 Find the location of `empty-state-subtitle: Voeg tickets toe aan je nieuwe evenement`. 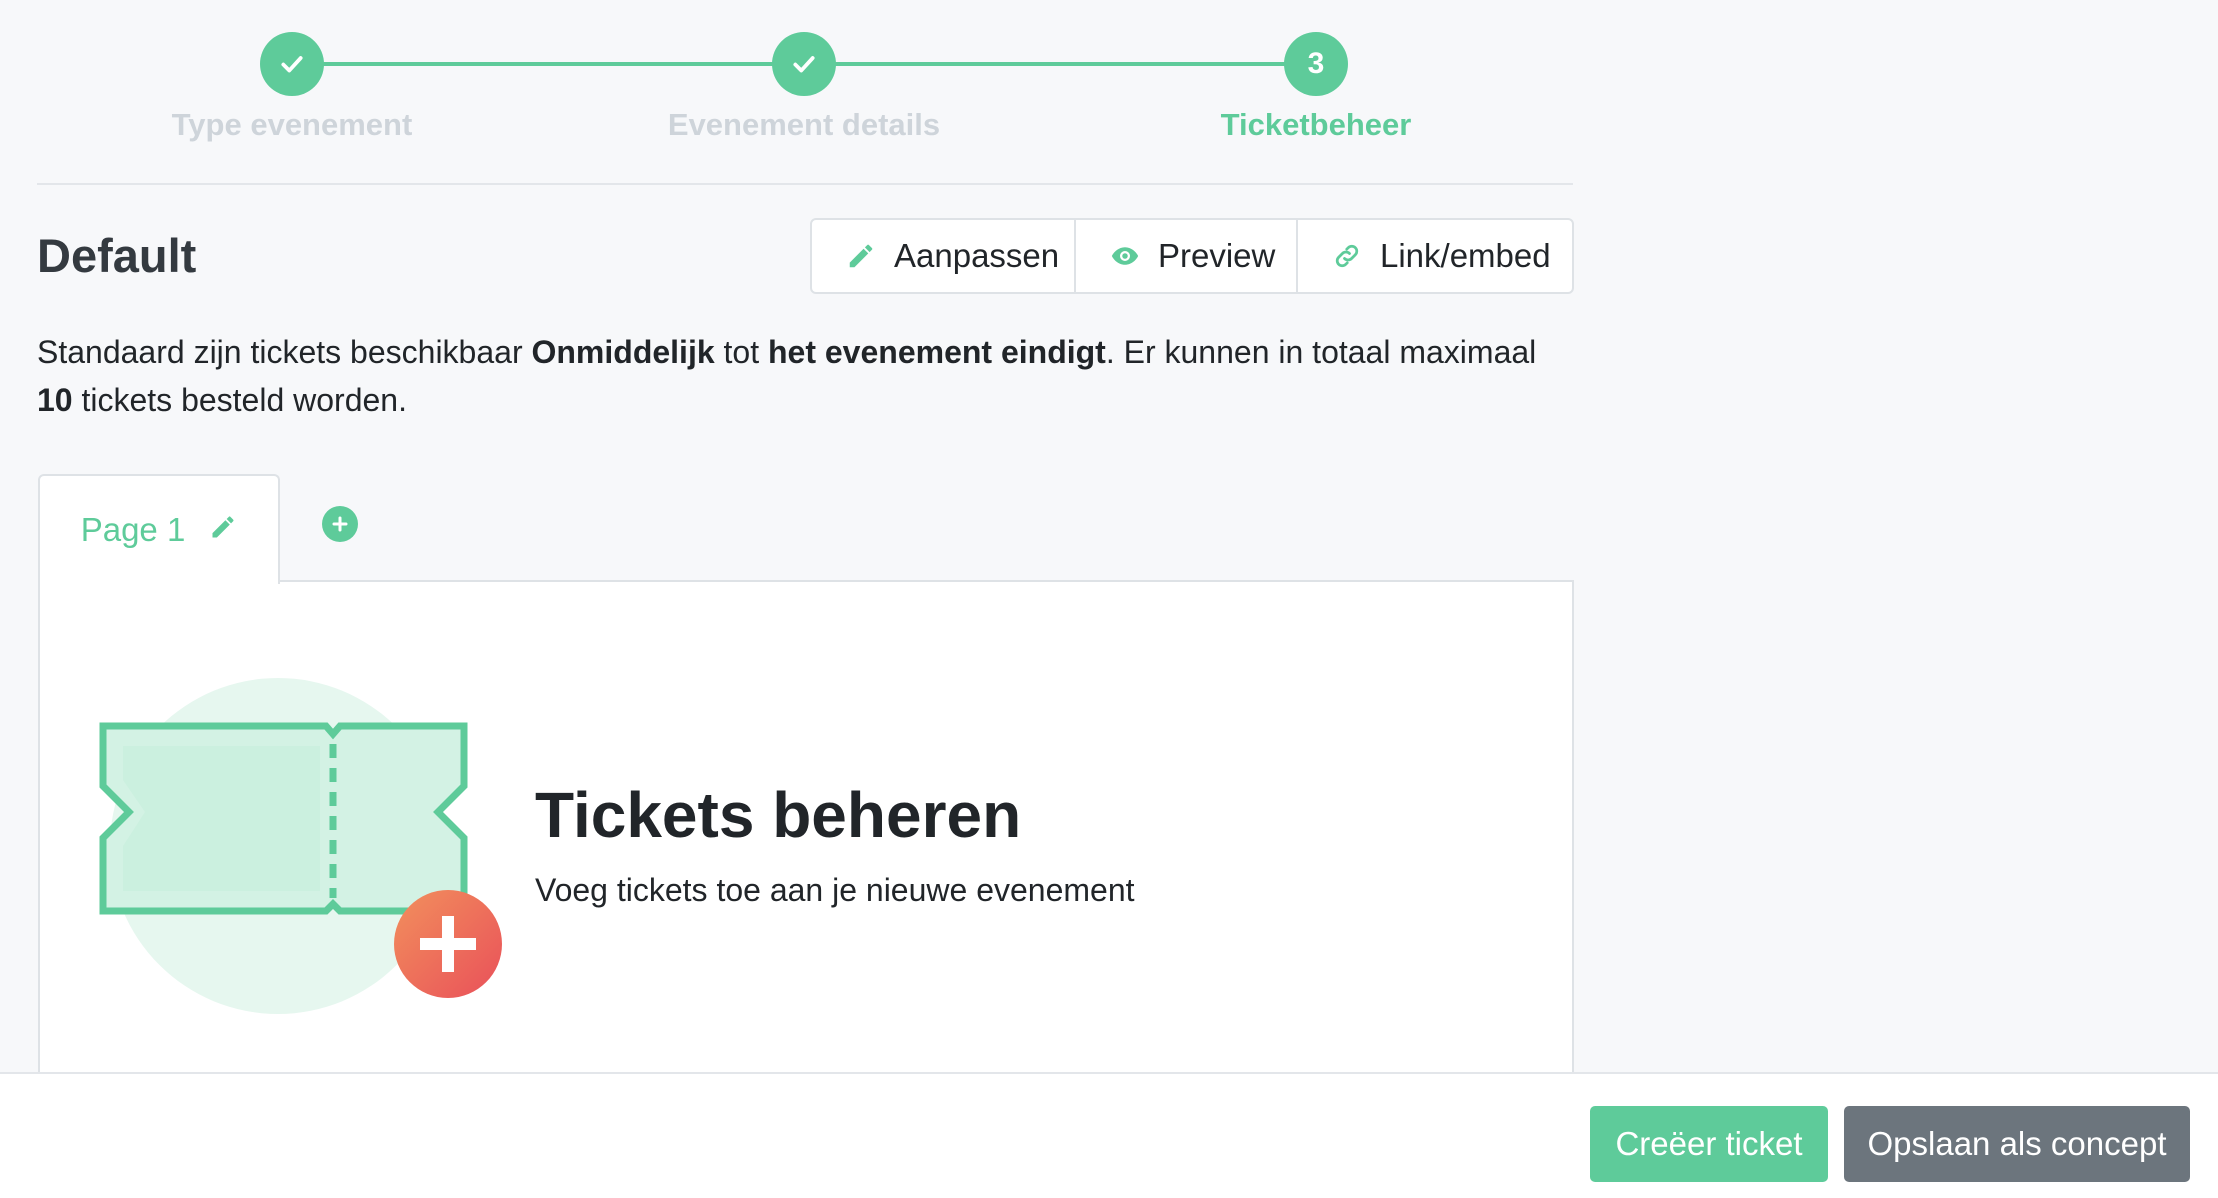

empty-state-subtitle: Voeg tickets toe aan je nieuwe evenement is located at coordinates (835, 890).